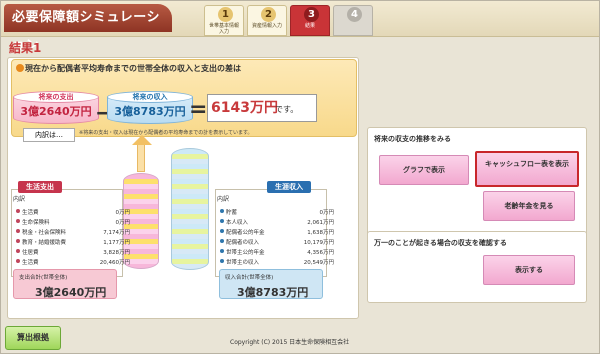 The width and height of the screenshot is (600, 354). What do you see at coordinates (412, 139) in the screenshot?
I see `future-panel-heading: 将来の収支の推移をみる` at bounding box center [412, 139].